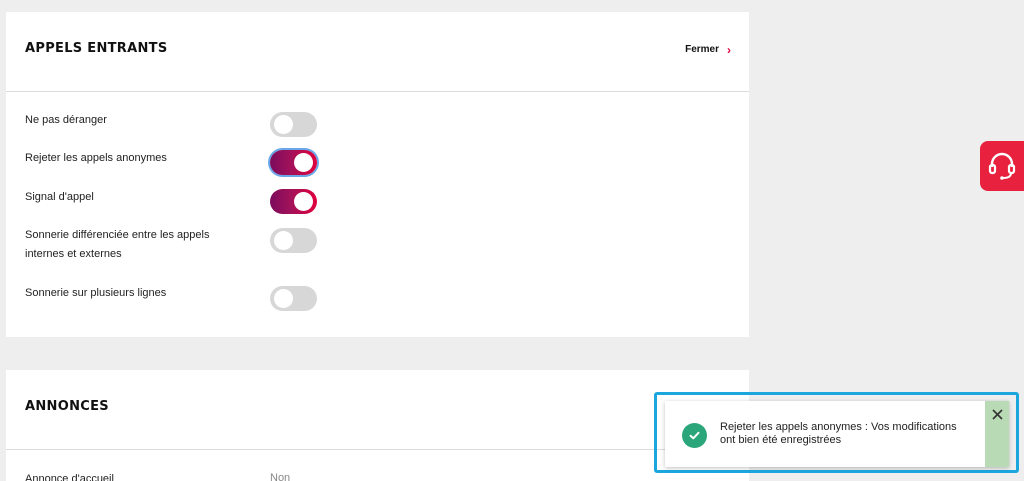  Describe the element at coordinates (67, 406) in the screenshot. I see `section-title: ANNONCES` at that location.